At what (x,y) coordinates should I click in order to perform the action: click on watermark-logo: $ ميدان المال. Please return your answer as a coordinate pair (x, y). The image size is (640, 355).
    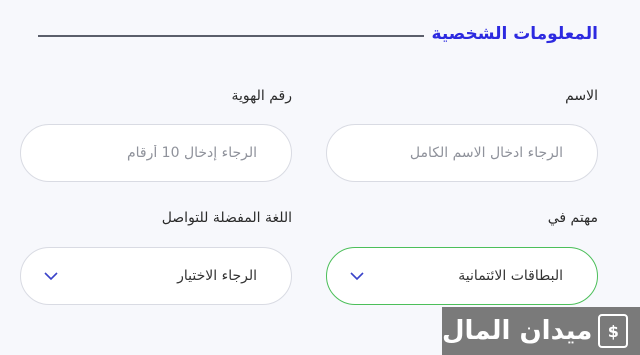
    Looking at the image, I should click on (541, 331).